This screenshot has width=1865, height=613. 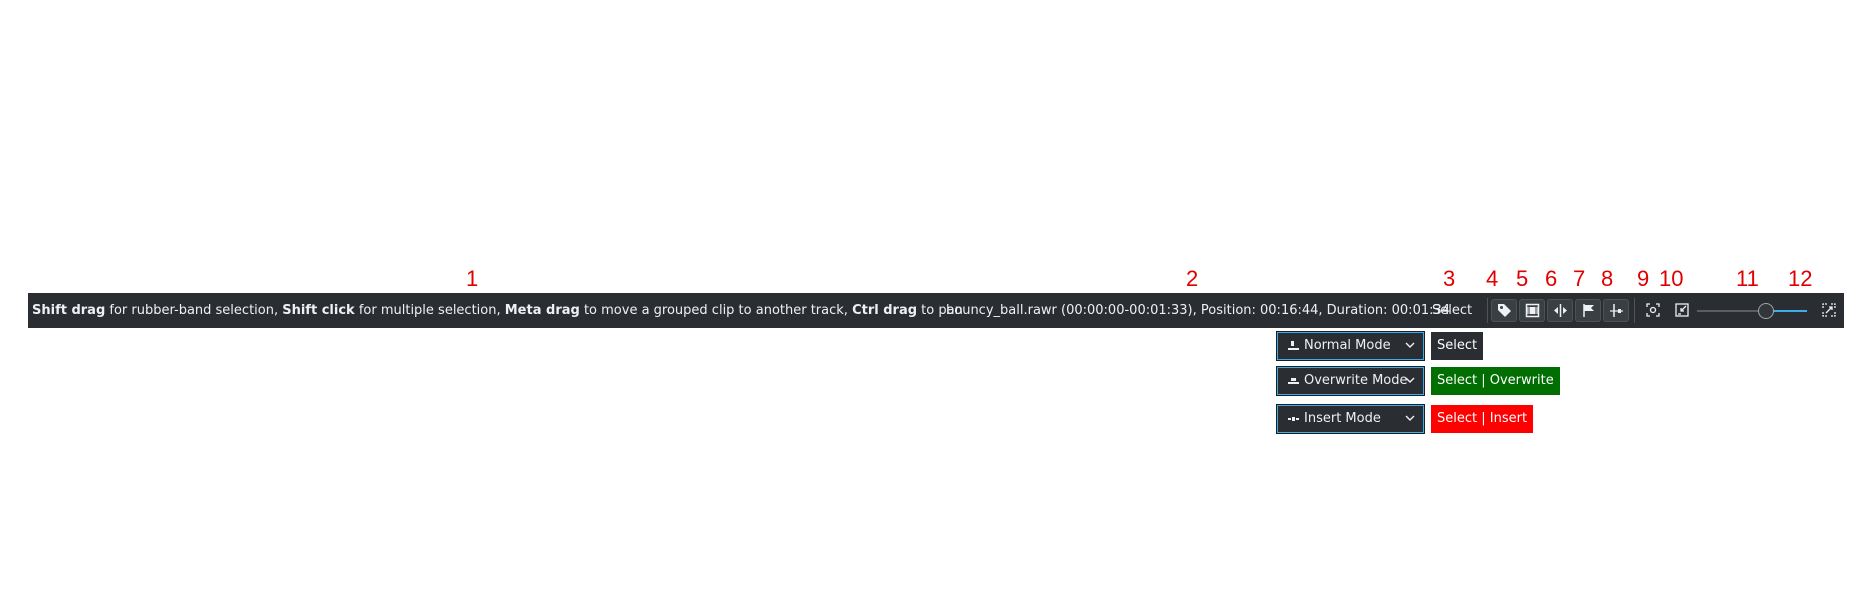 I want to click on collapse-icon, so click(x=1682, y=310).